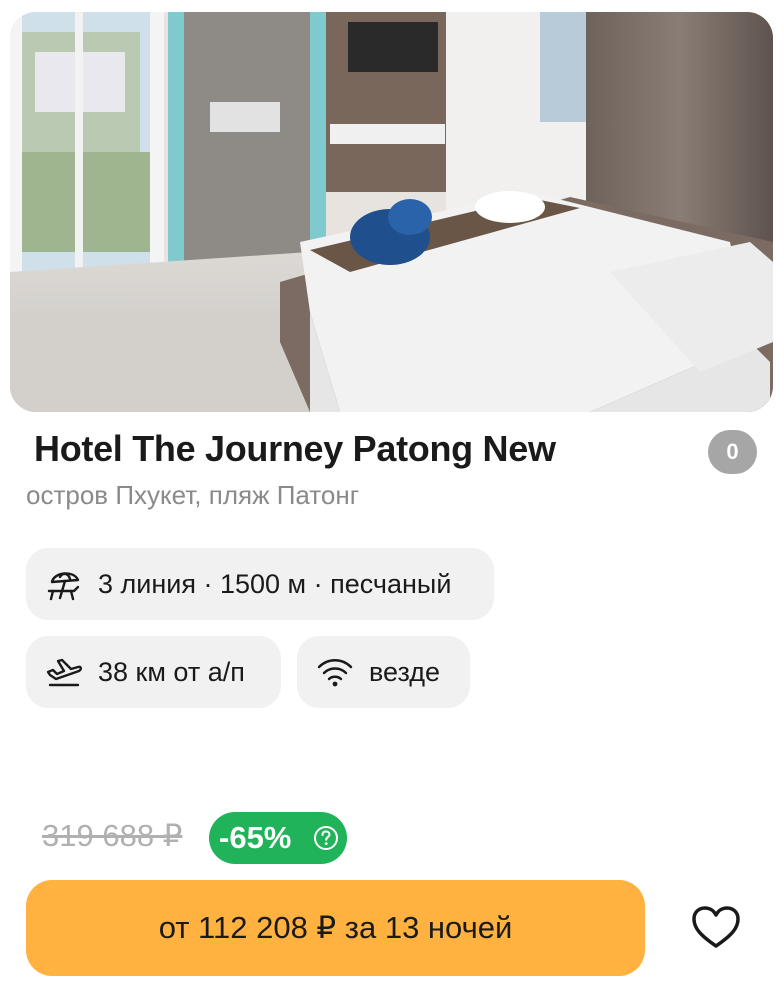 This screenshot has width=784, height=998. I want to click on discount-value: -65%, so click(255, 837).